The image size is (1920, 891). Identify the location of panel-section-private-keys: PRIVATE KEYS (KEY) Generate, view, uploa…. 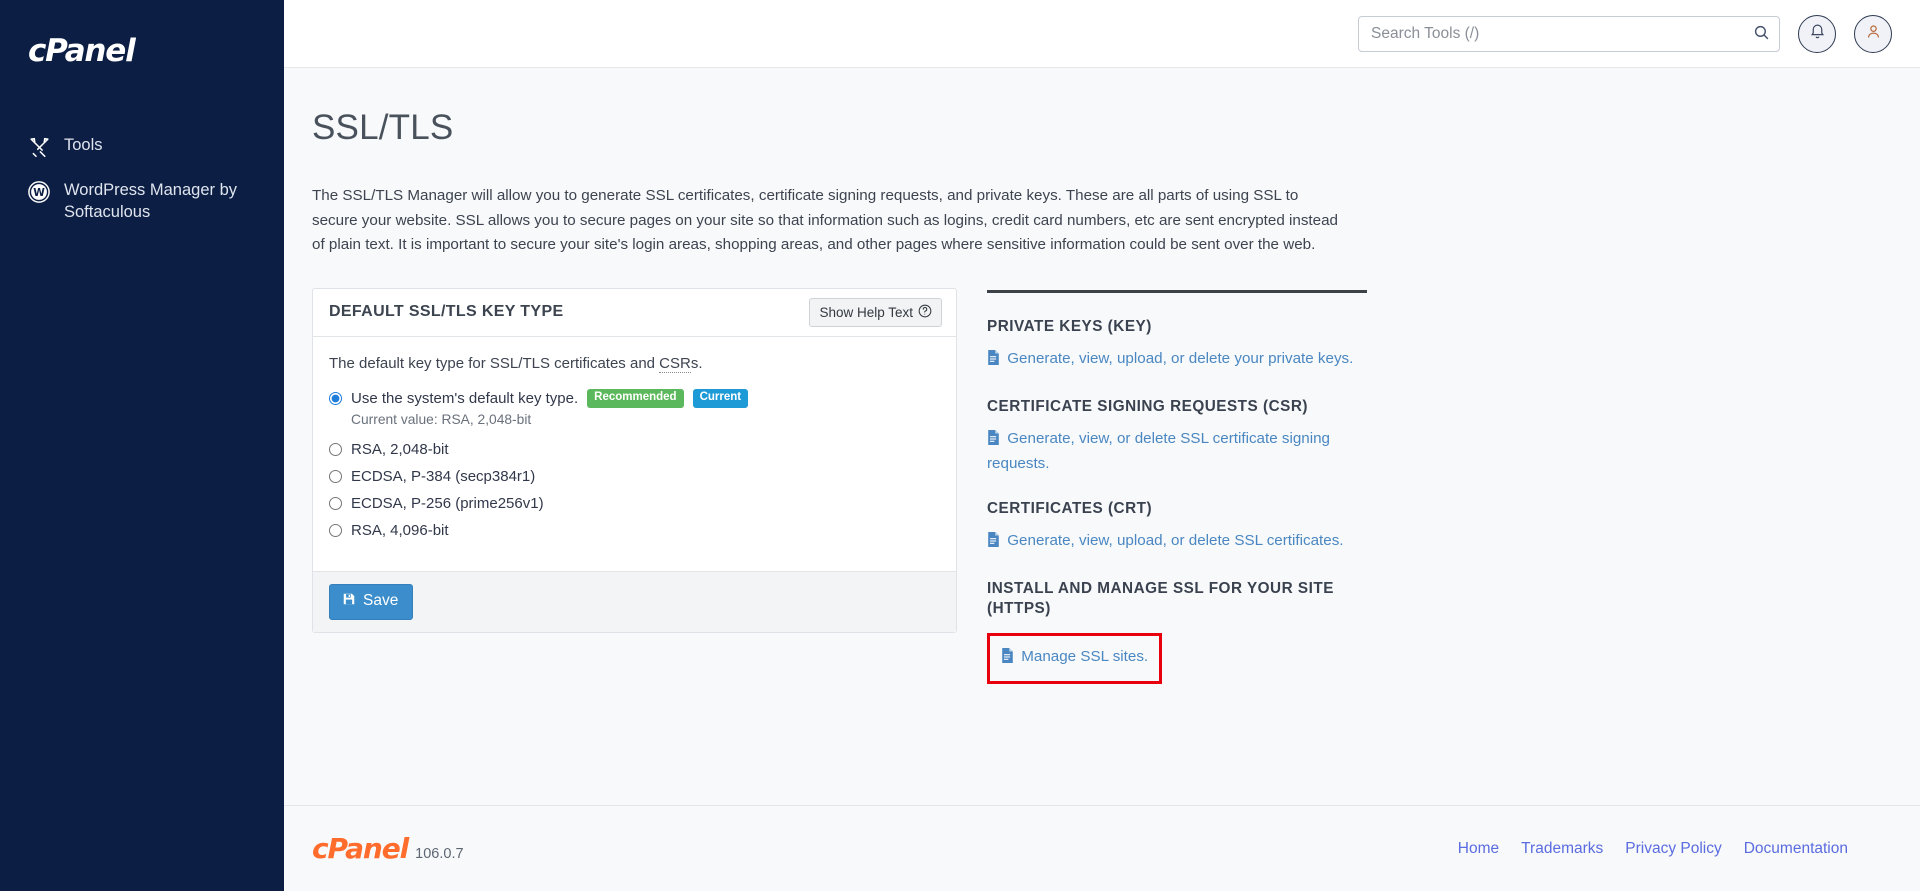
(1177, 345).